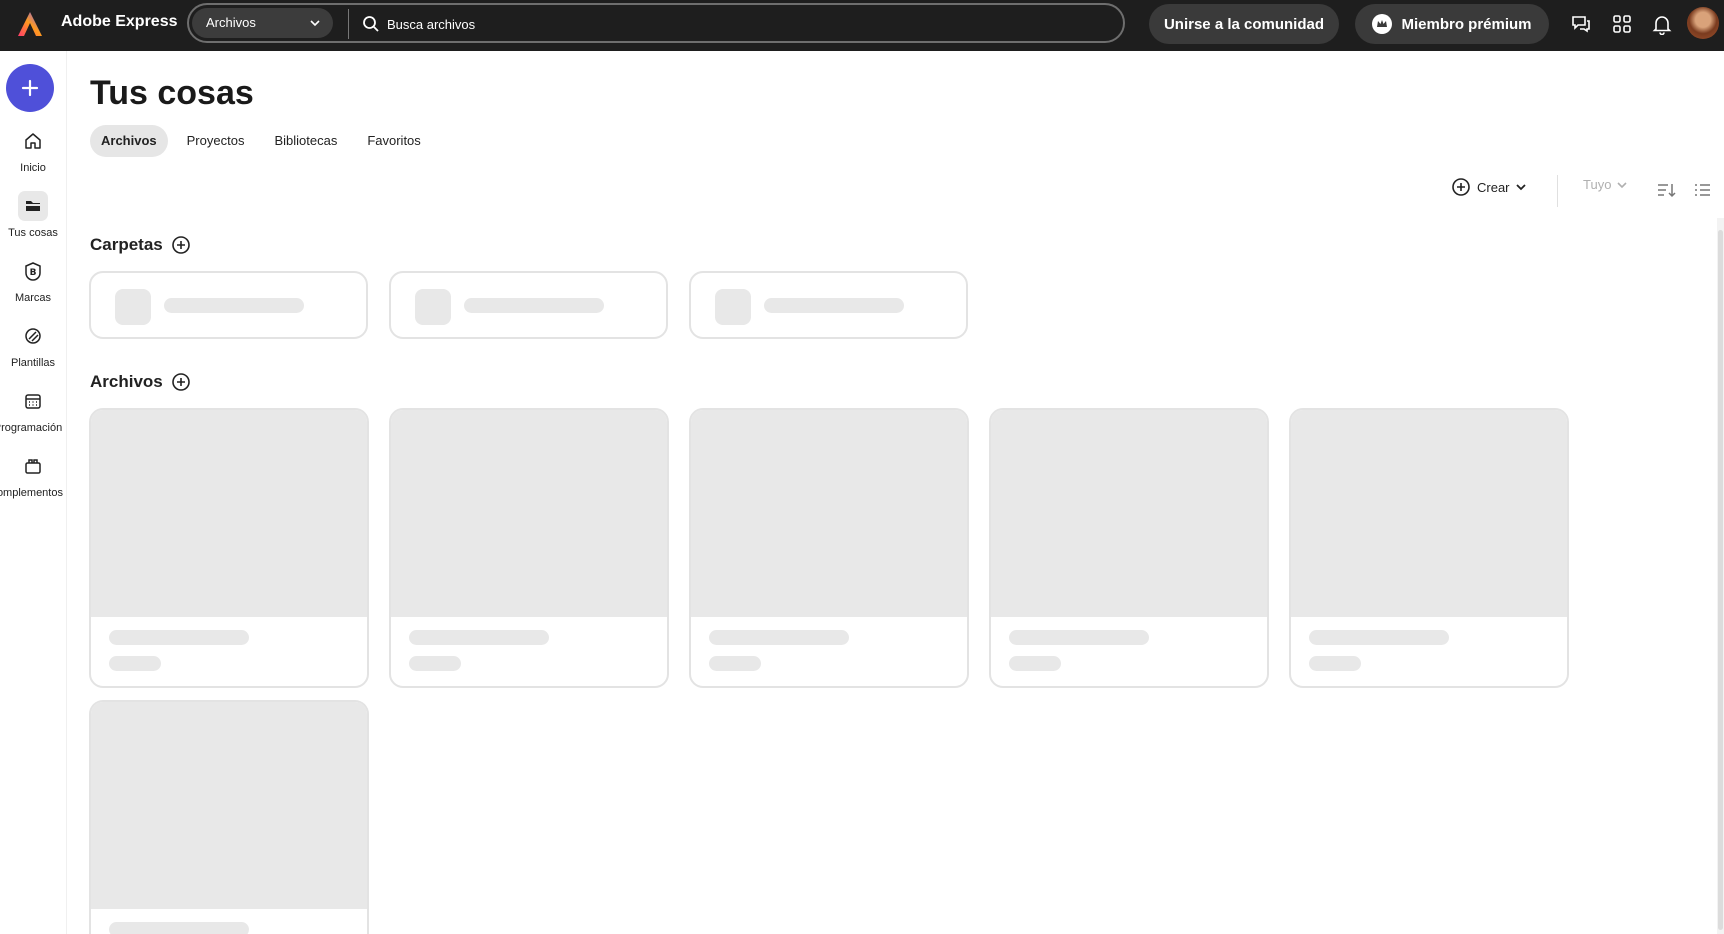  I want to click on search-icon, so click(371, 24).